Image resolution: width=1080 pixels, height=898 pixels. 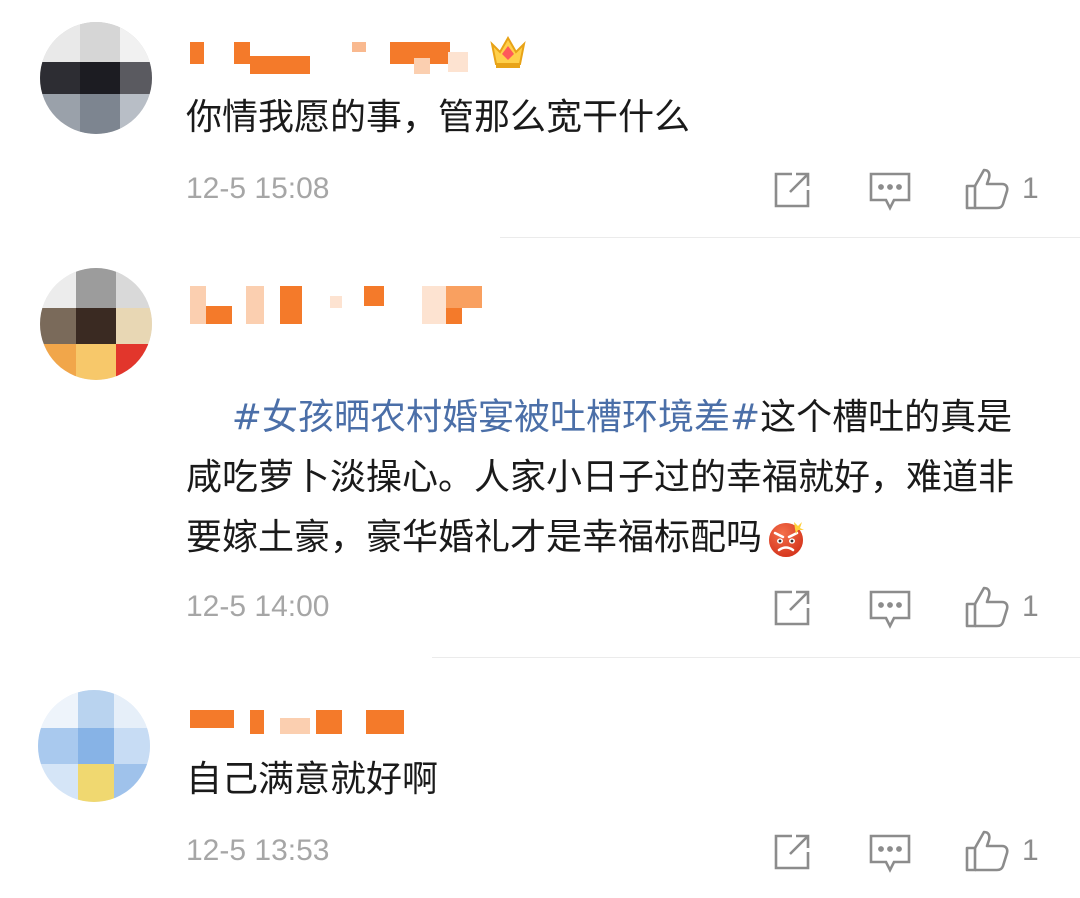 What do you see at coordinates (787, 539) in the screenshot?
I see `angry-face-emoji-icon` at bounding box center [787, 539].